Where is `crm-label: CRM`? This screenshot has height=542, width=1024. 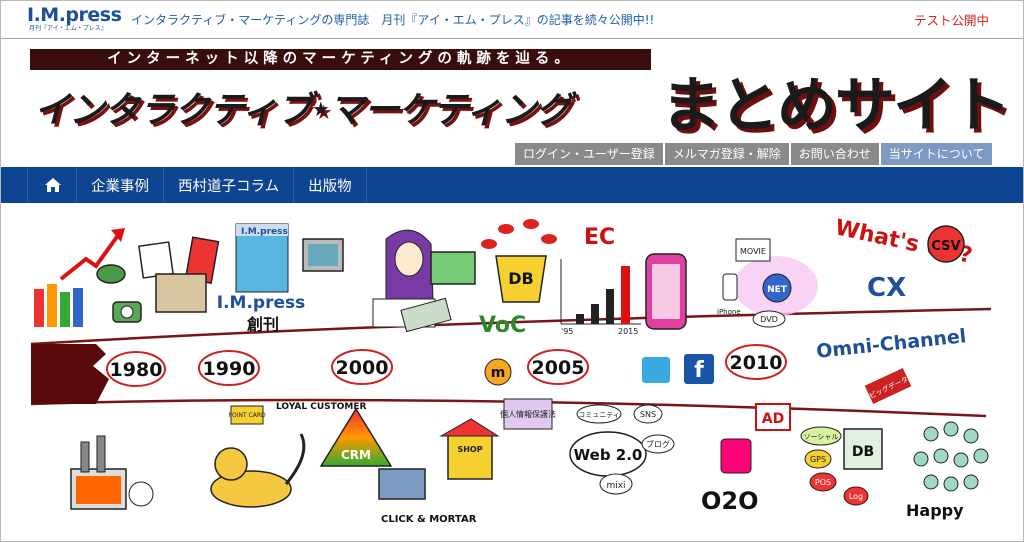 crm-label: CRM is located at coordinates (356, 455).